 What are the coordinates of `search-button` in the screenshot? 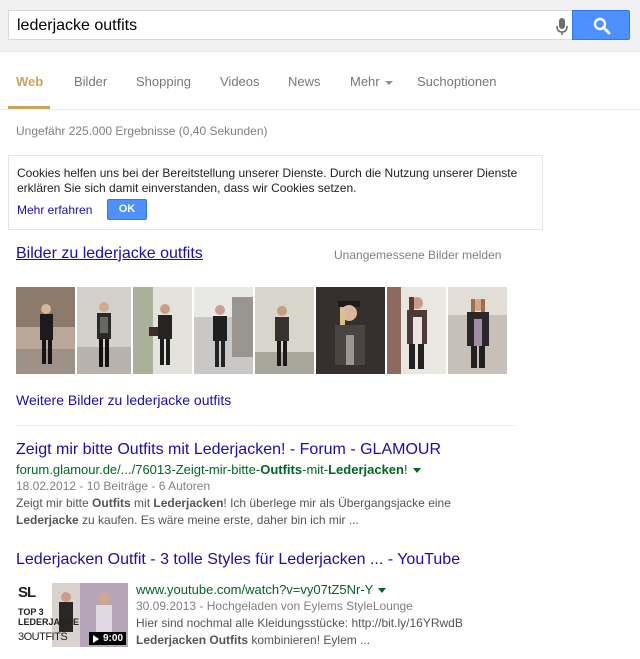 It's located at (601, 25).